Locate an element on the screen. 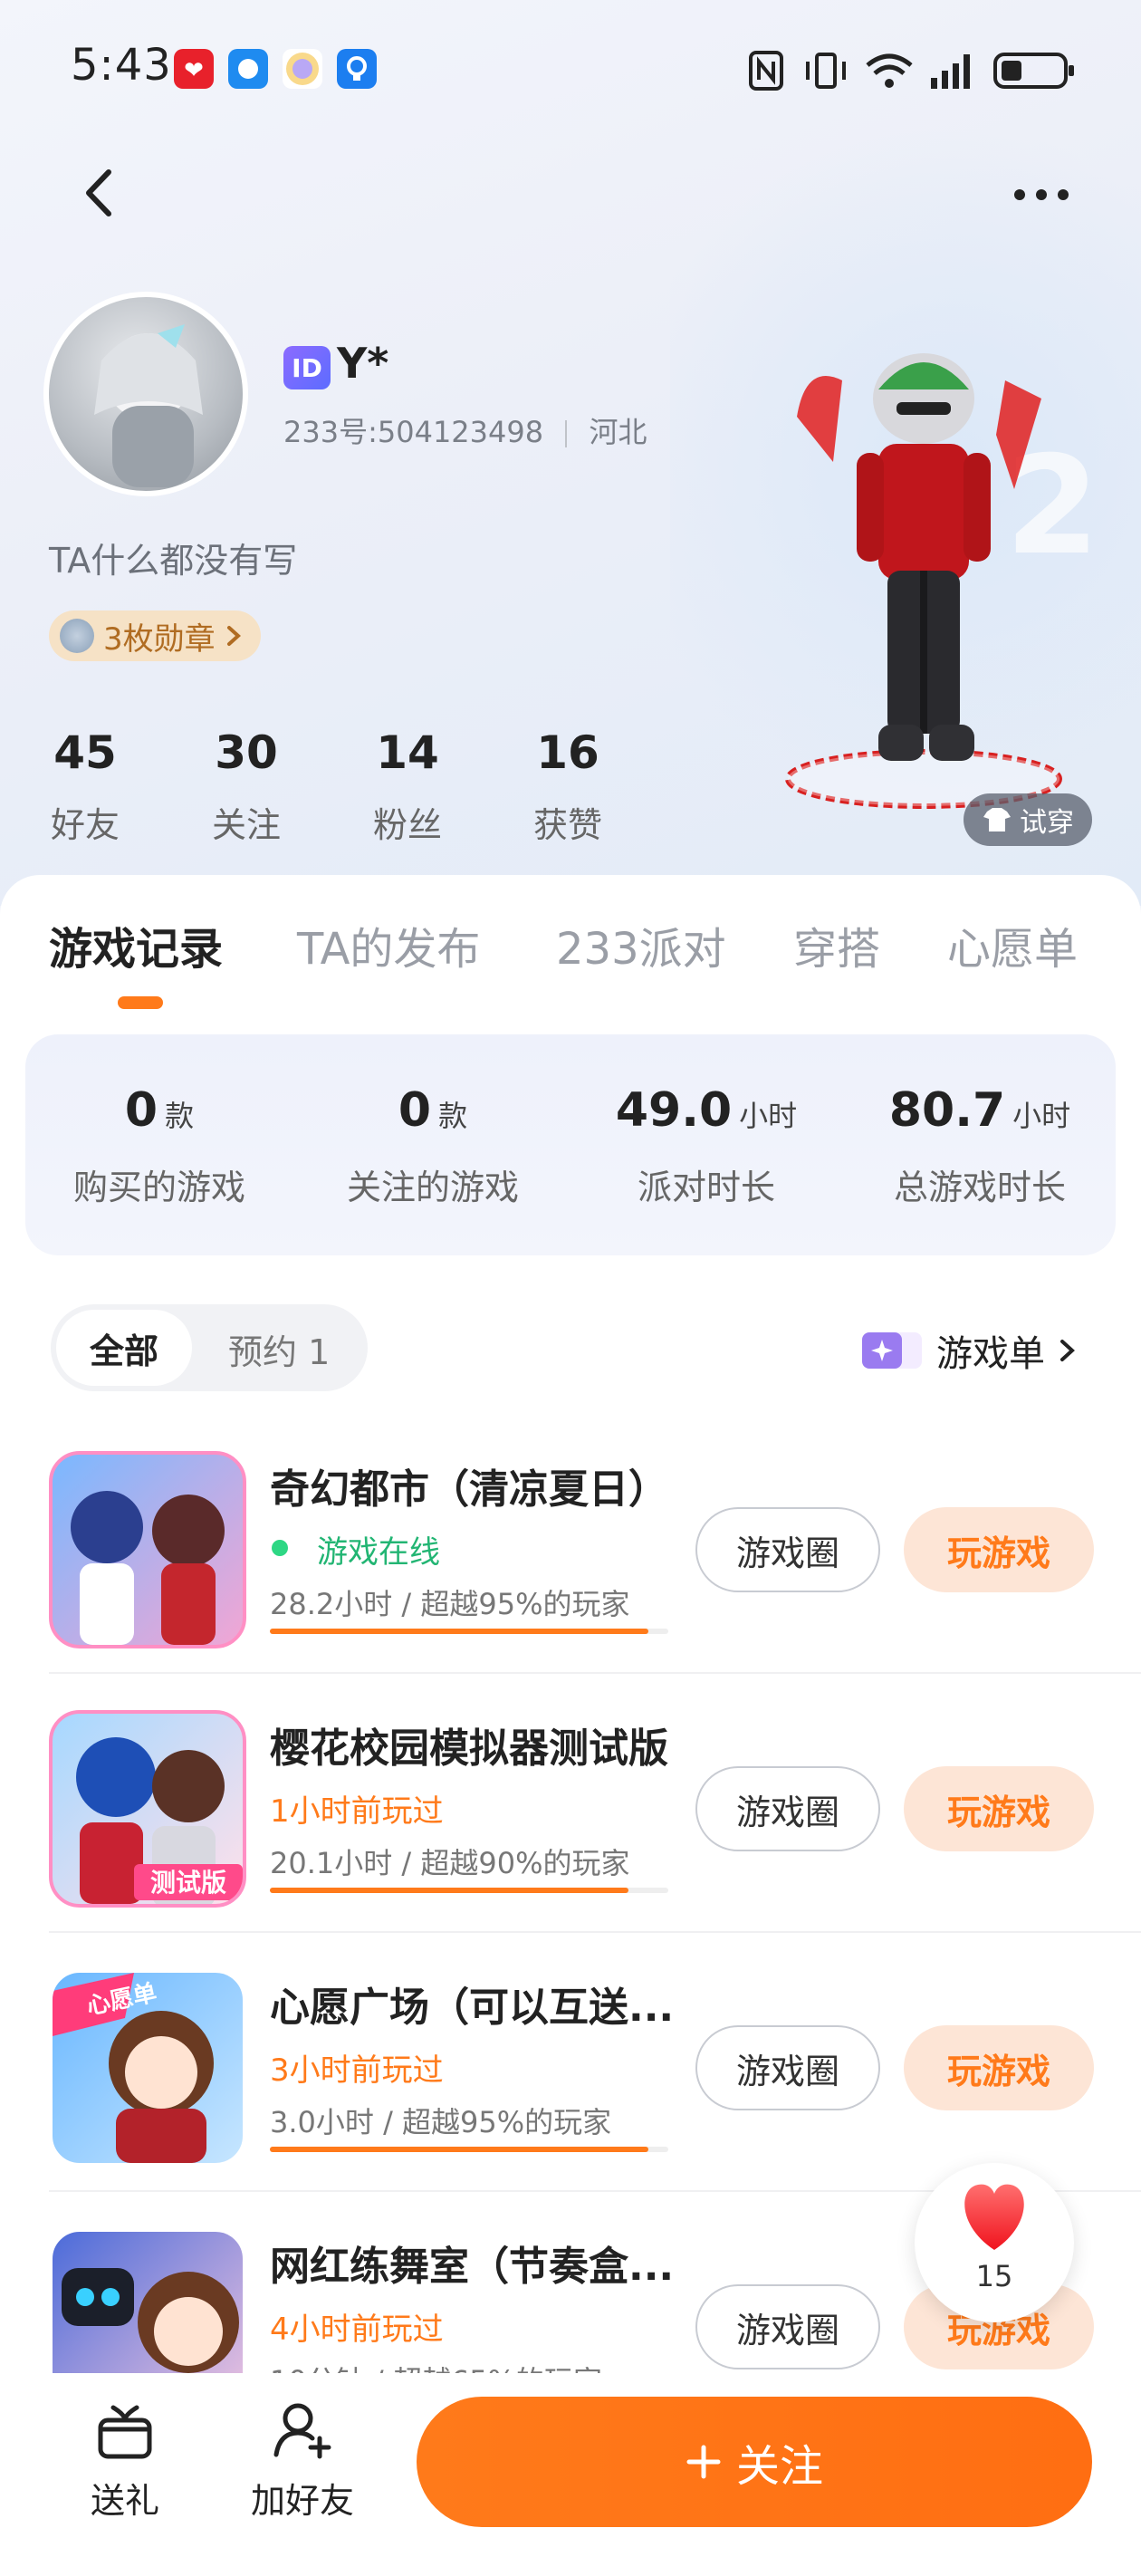 The image size is (1141, 2576). stat-fans: 14 粉丝 is located at coordinates (407, 786).